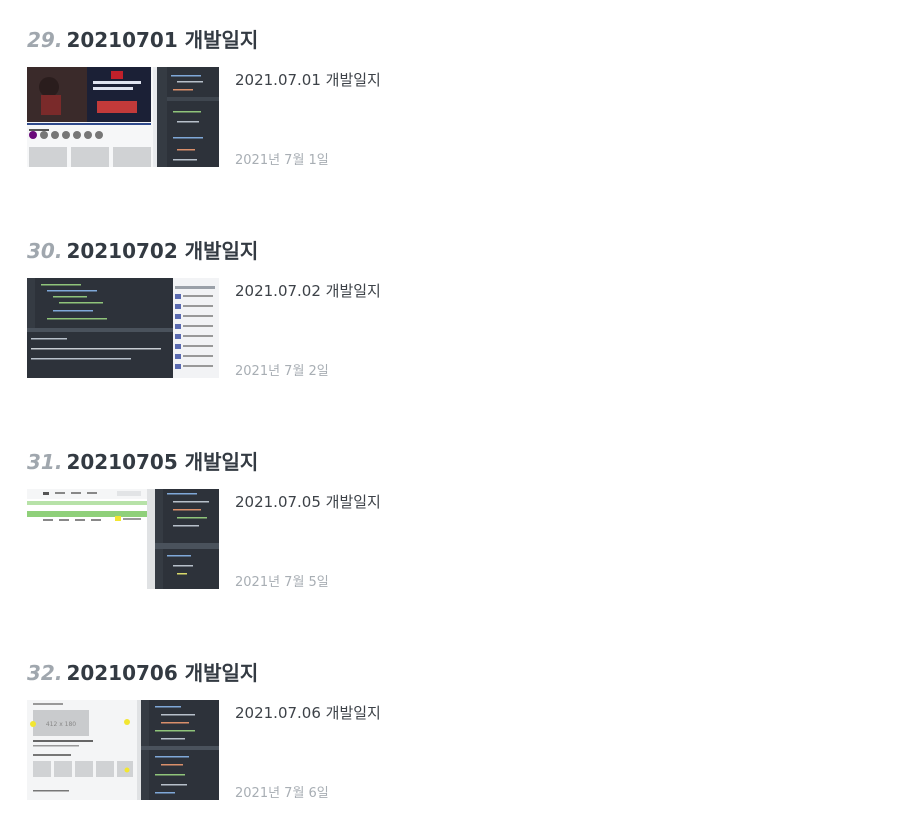 The height and width of the screenshot is (838, 914). I want to click on post-title: 32. 20210706 개발일지, so click(142, 673).